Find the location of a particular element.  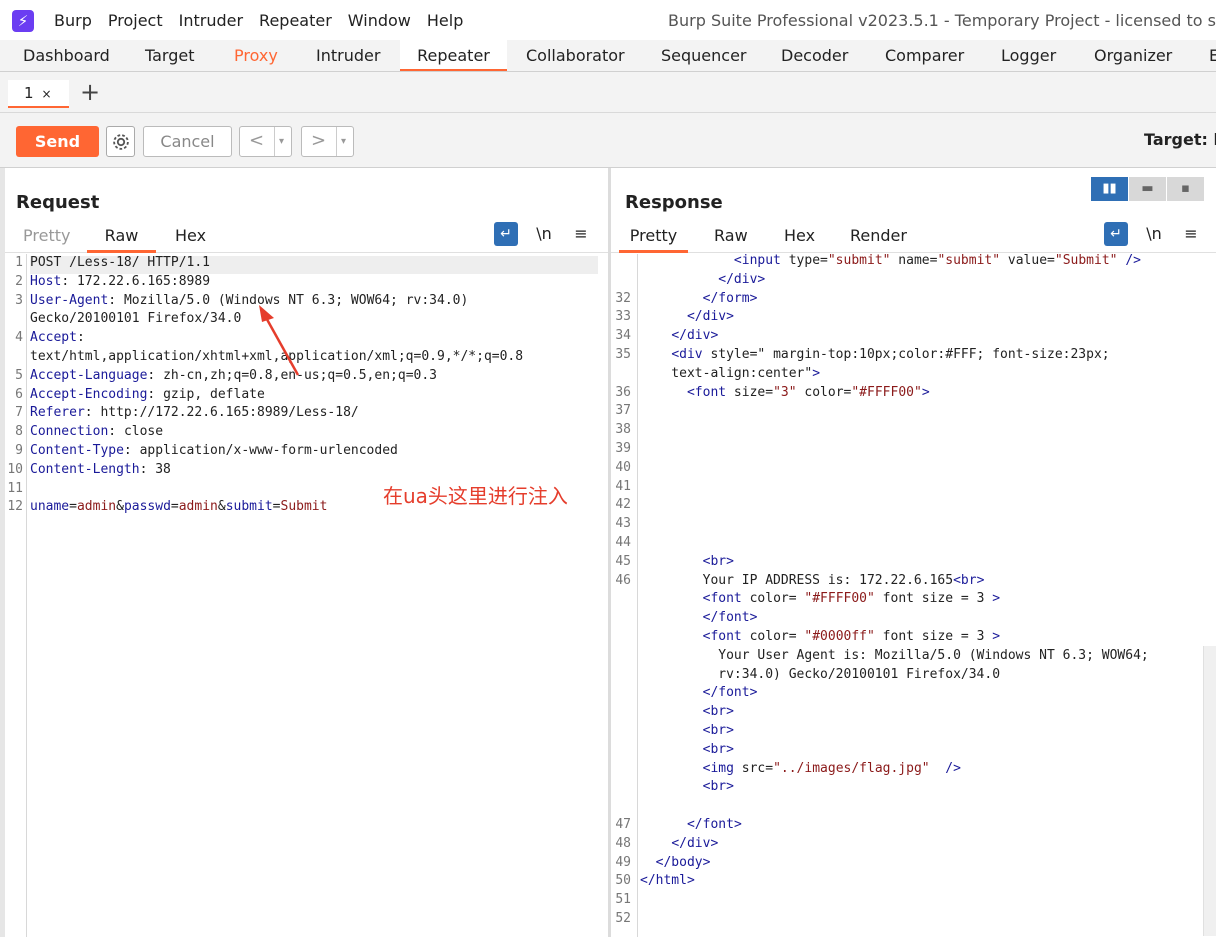

chevron-right-icon: > is located at coordinates (319, 140).